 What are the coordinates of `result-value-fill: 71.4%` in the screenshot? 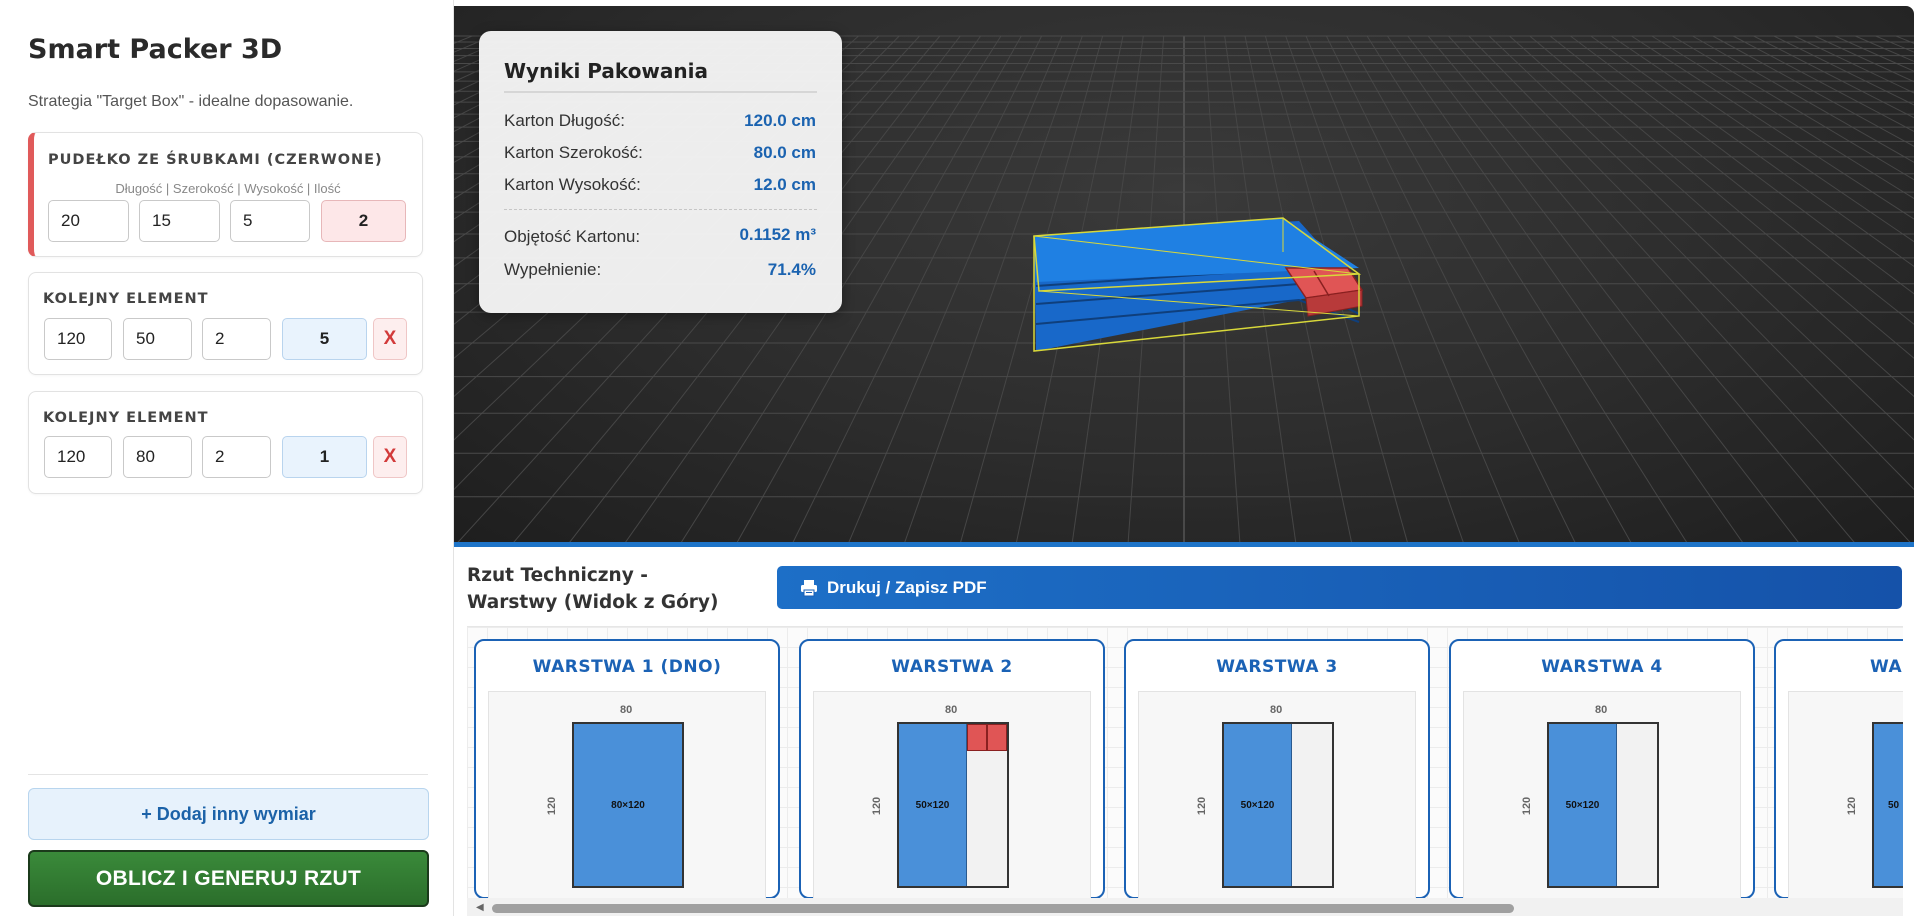 It's located at (791, 269).